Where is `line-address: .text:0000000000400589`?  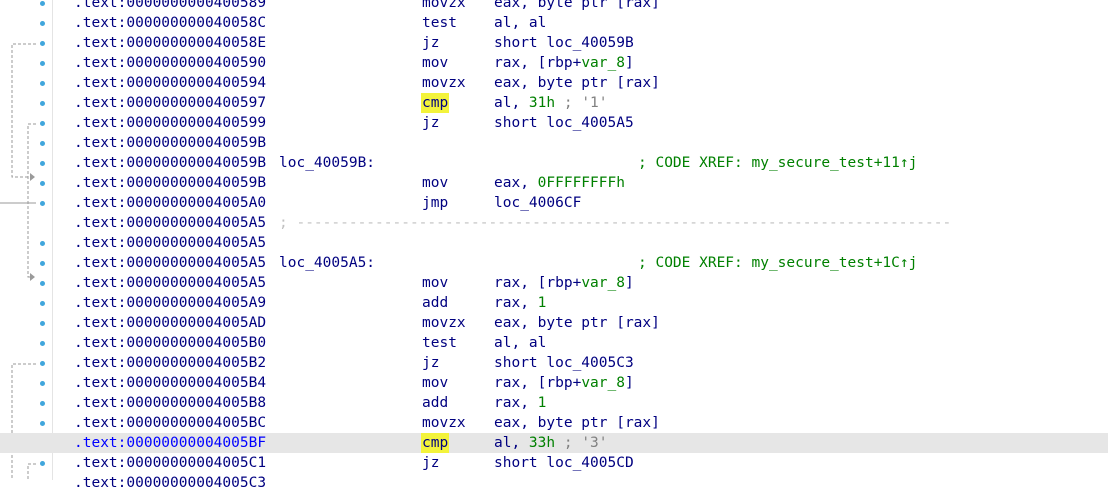
line-address: .text:0000000000400589 is located at coordinates (170, 6).